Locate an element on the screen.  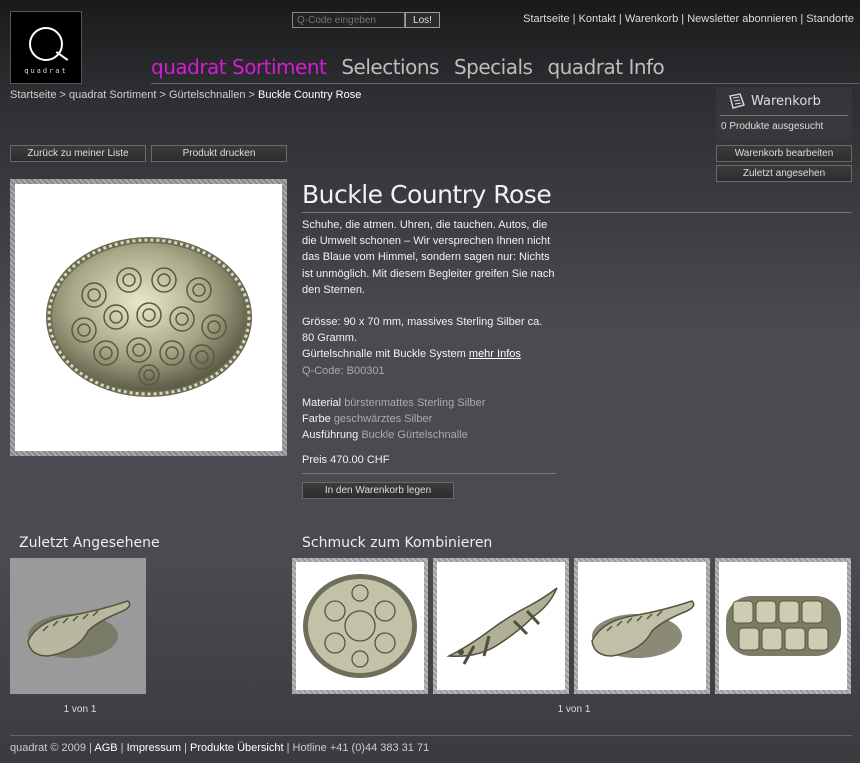
material-row: Material bürstenmattes Sterling Silber is located at coordinates (429, 403).